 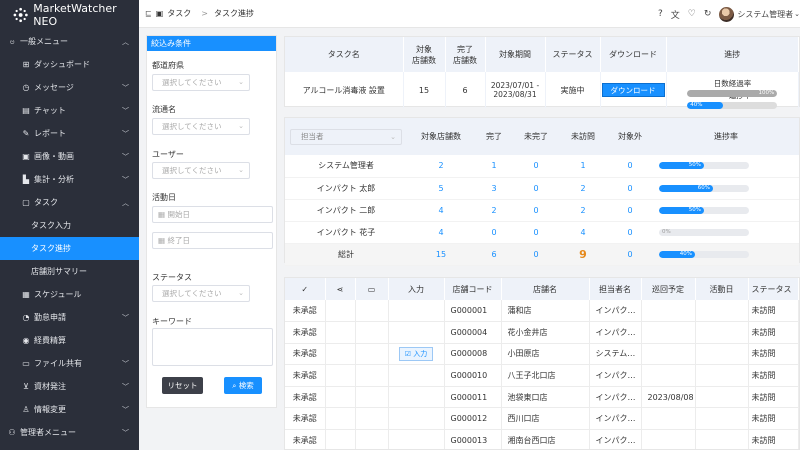 What do you see at coordinates (304, 289) in the screenshot?
I see `check-icon: ✓` at bounding box center [304, 289].